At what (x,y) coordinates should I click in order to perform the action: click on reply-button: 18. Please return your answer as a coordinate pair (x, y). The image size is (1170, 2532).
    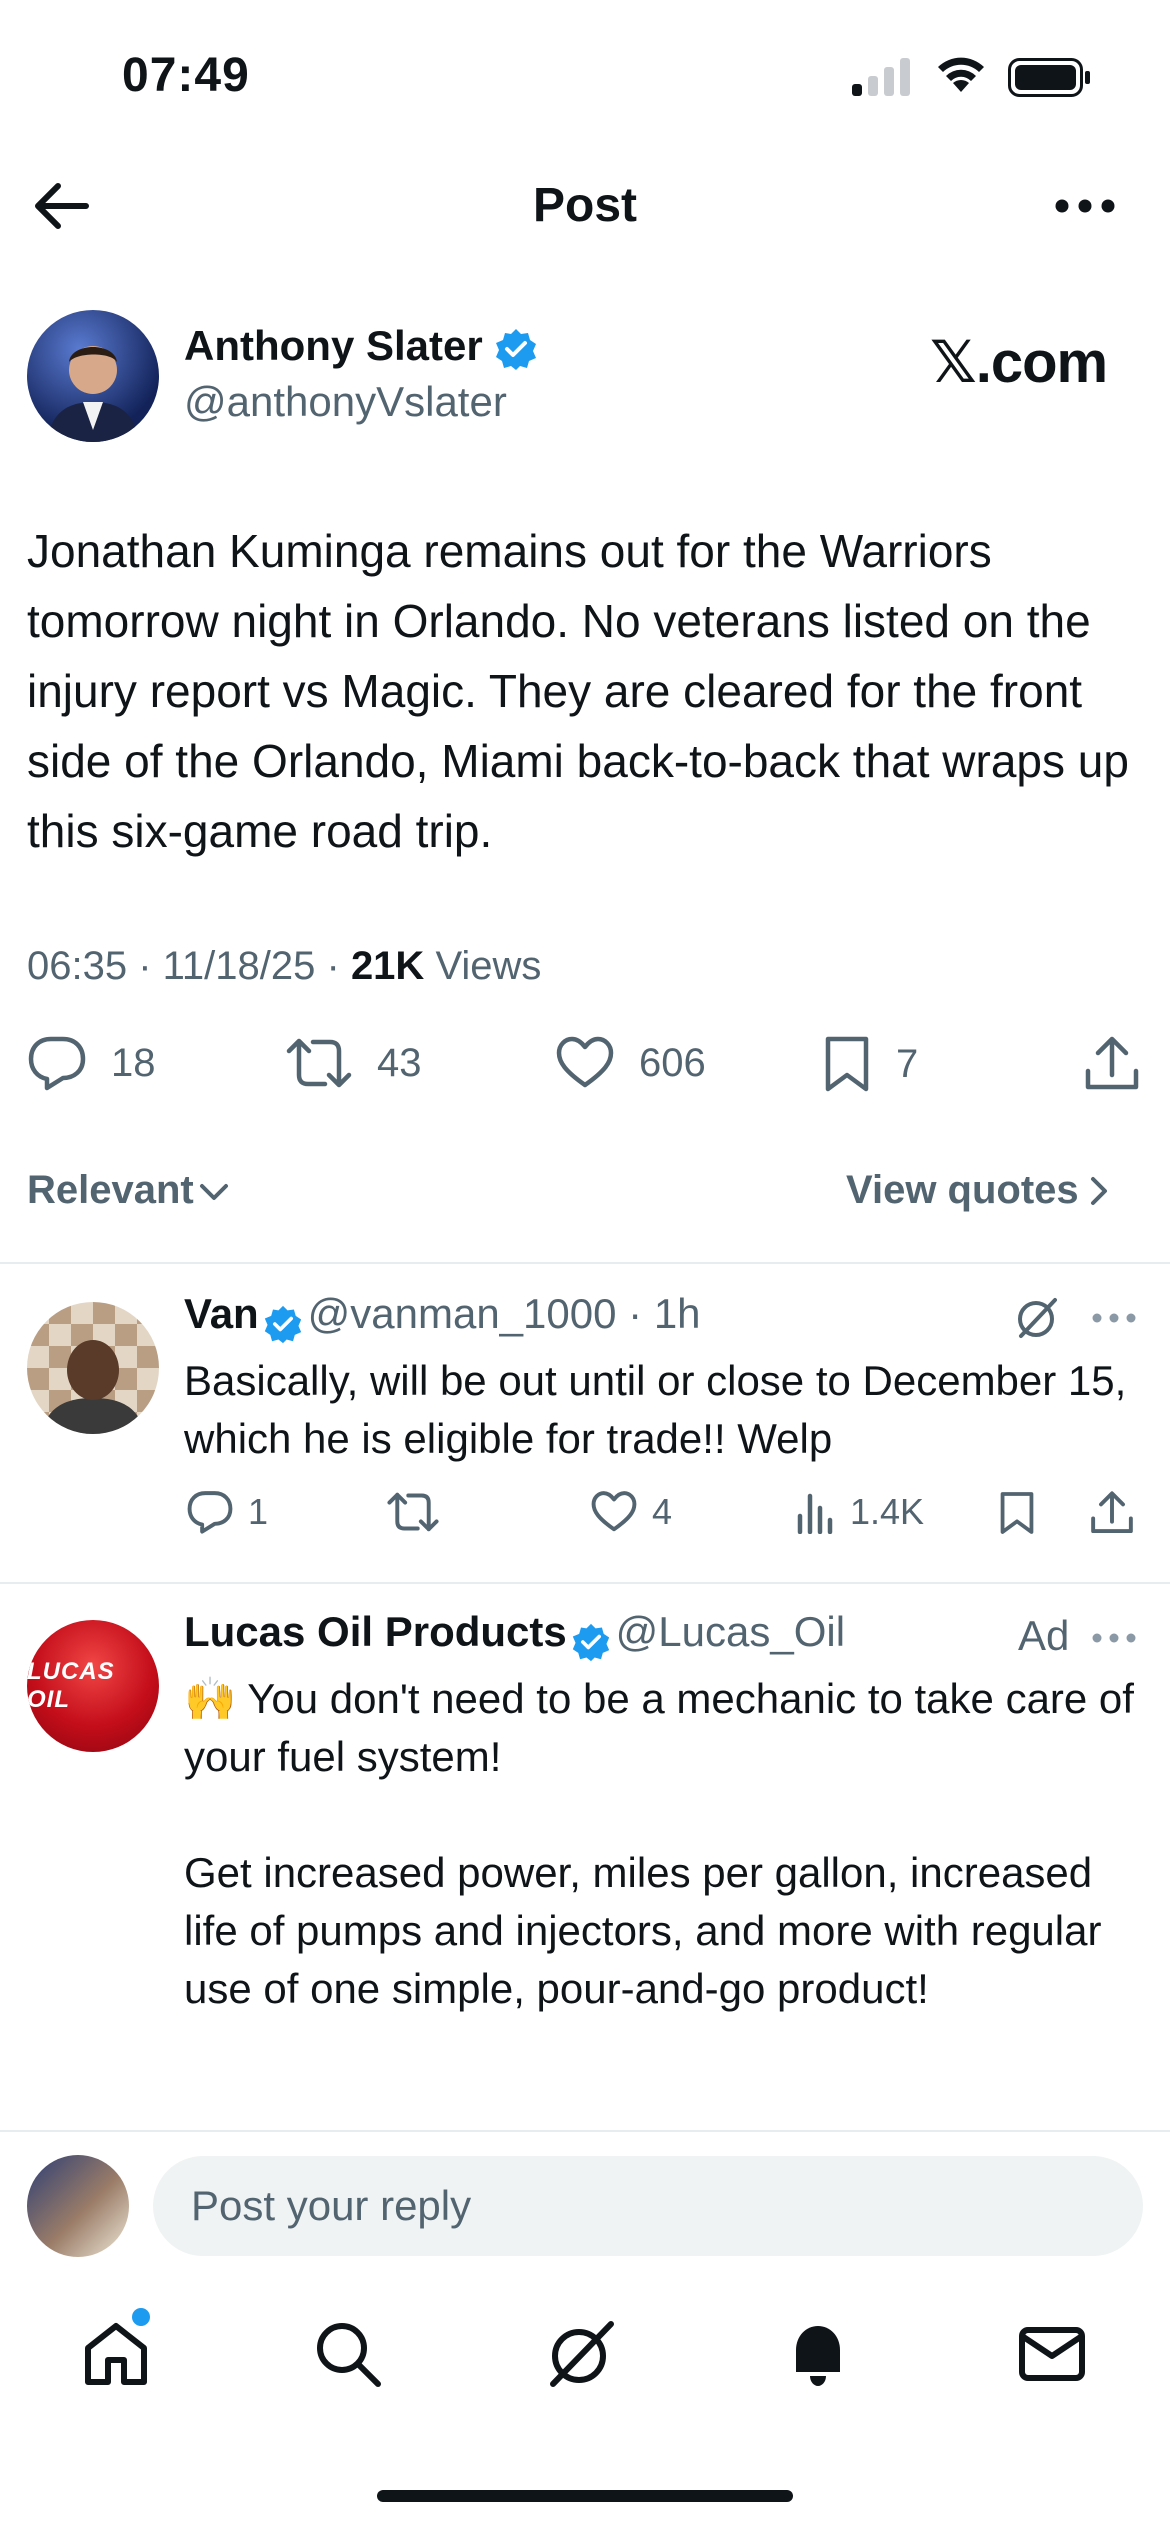
    Looking at the image, I should click on (91, 1063).